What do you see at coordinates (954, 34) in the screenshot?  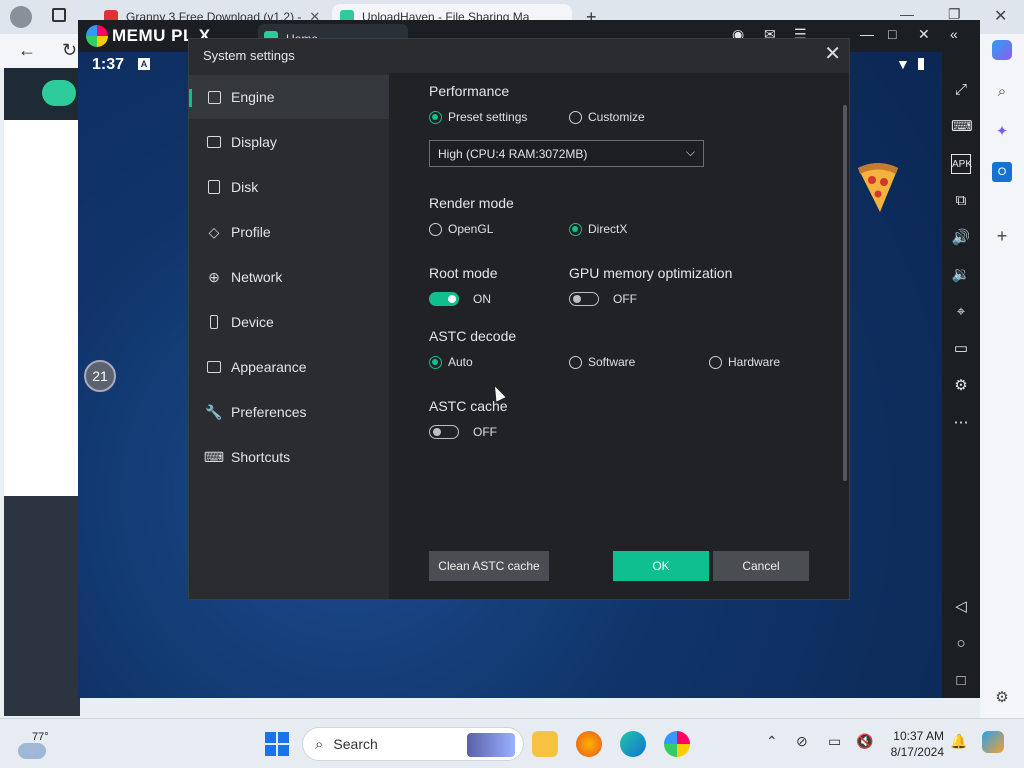 I see `collapse-sidebar-icon: «` at bounding box center [954, 34].